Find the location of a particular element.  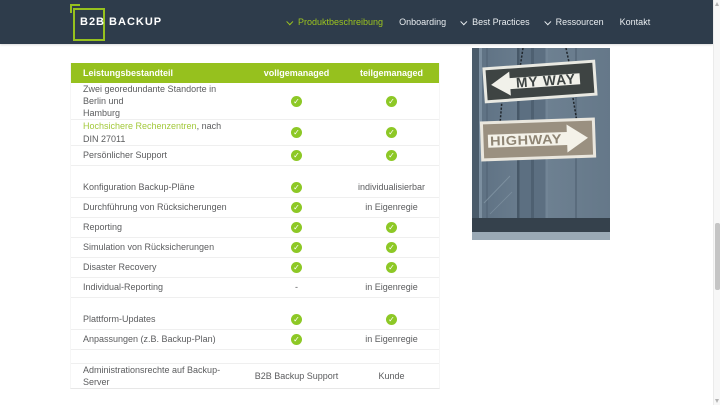

cell-vollgemanaged: - is located at coordinates (296, 287).